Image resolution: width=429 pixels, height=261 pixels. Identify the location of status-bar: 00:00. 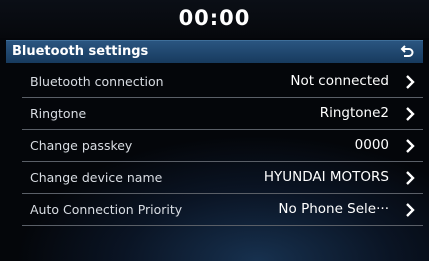
(214, 19).